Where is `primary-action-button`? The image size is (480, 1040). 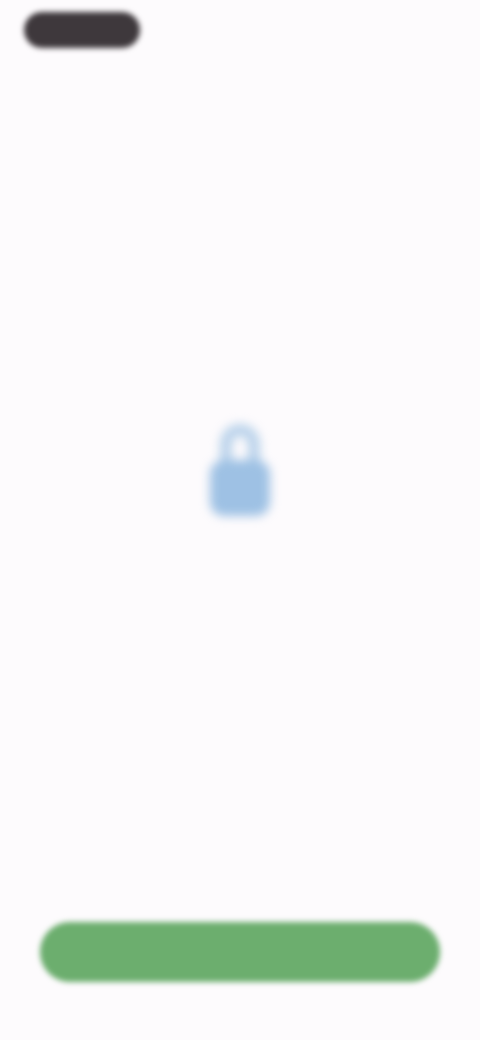
primary-action-button is located at coordinates (240, 952).